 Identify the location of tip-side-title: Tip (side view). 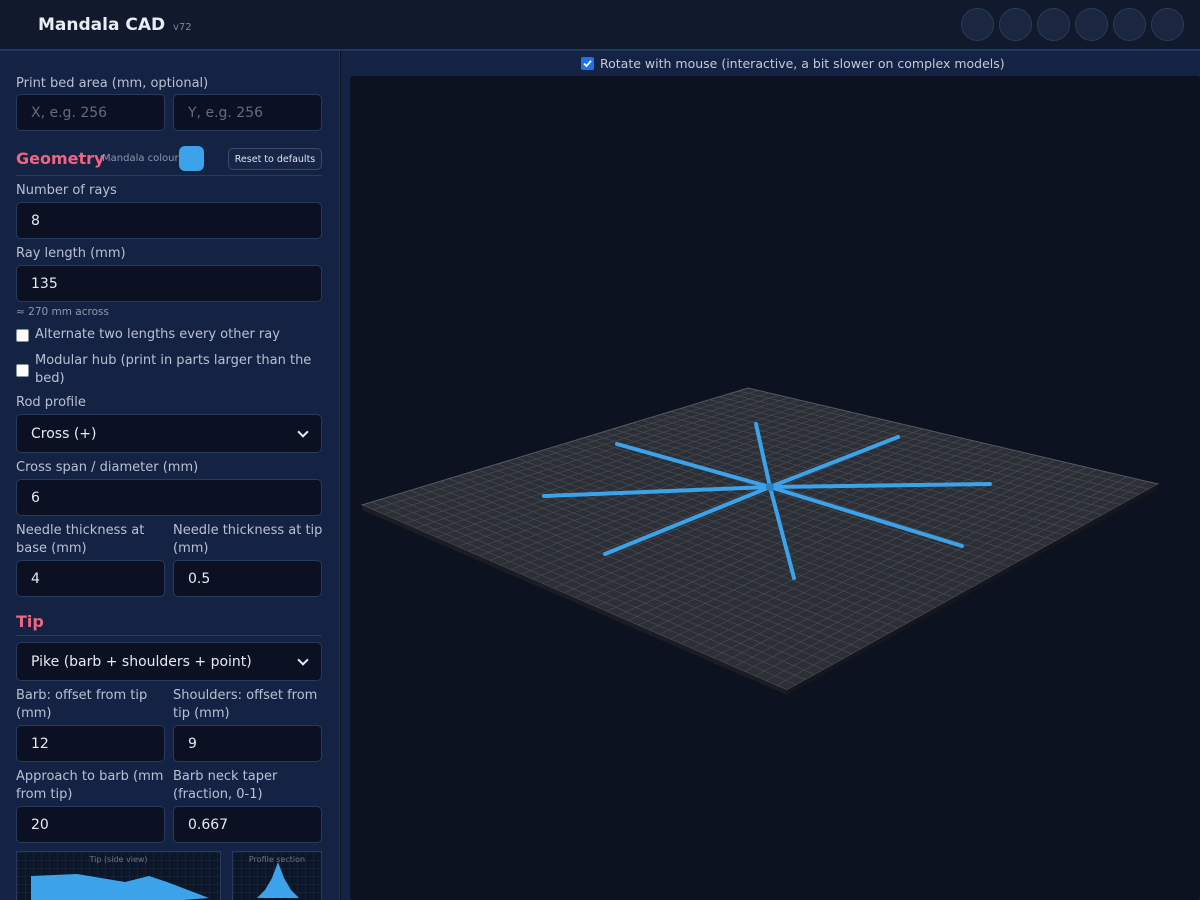
(118, 859).